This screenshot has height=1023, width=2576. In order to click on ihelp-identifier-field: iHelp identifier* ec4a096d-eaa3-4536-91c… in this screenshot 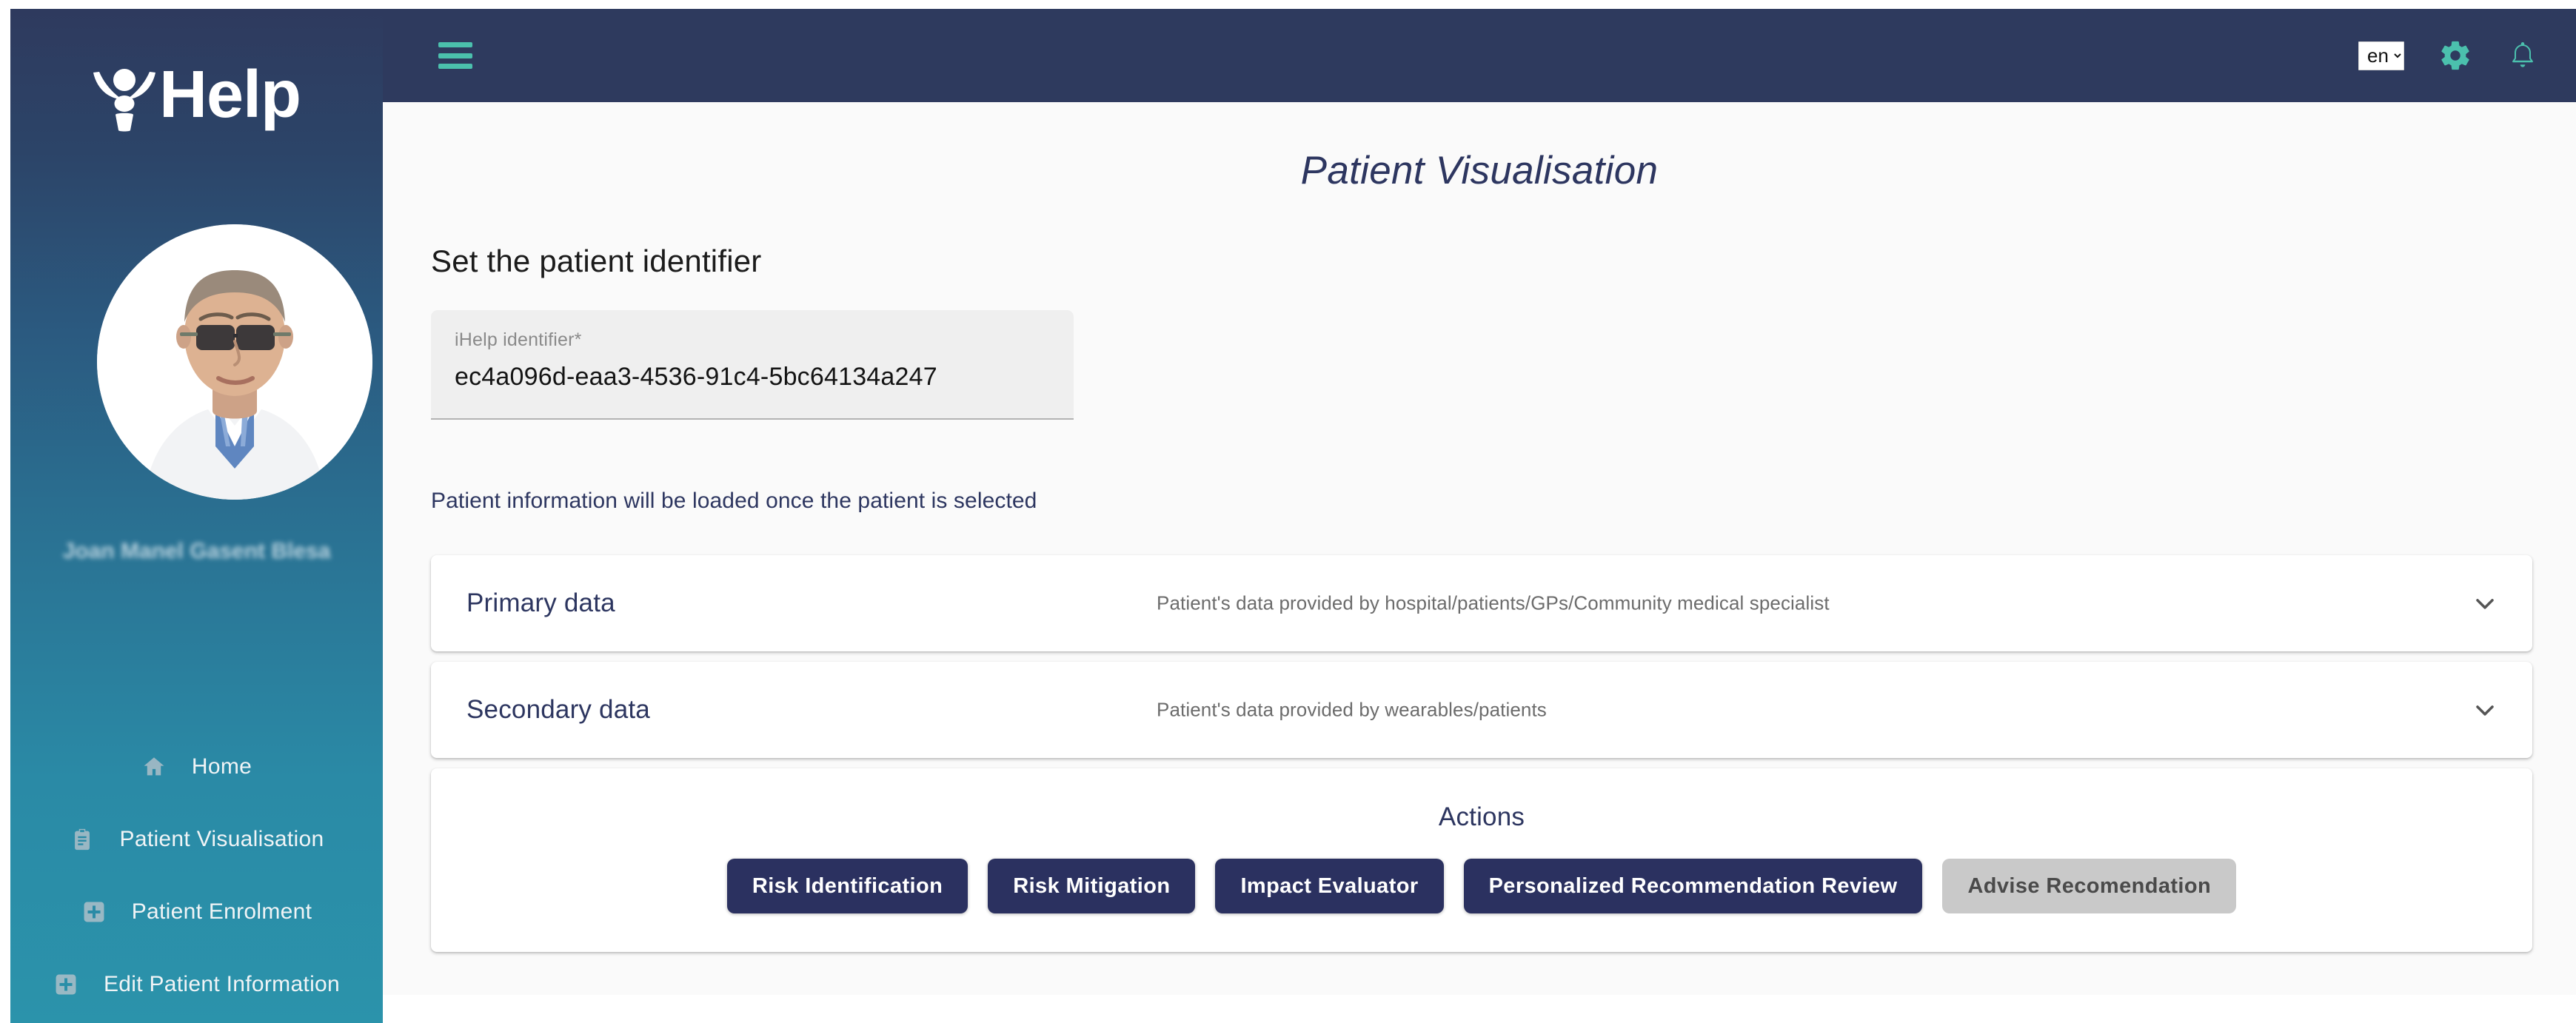, I will do `click(752, 365)`.